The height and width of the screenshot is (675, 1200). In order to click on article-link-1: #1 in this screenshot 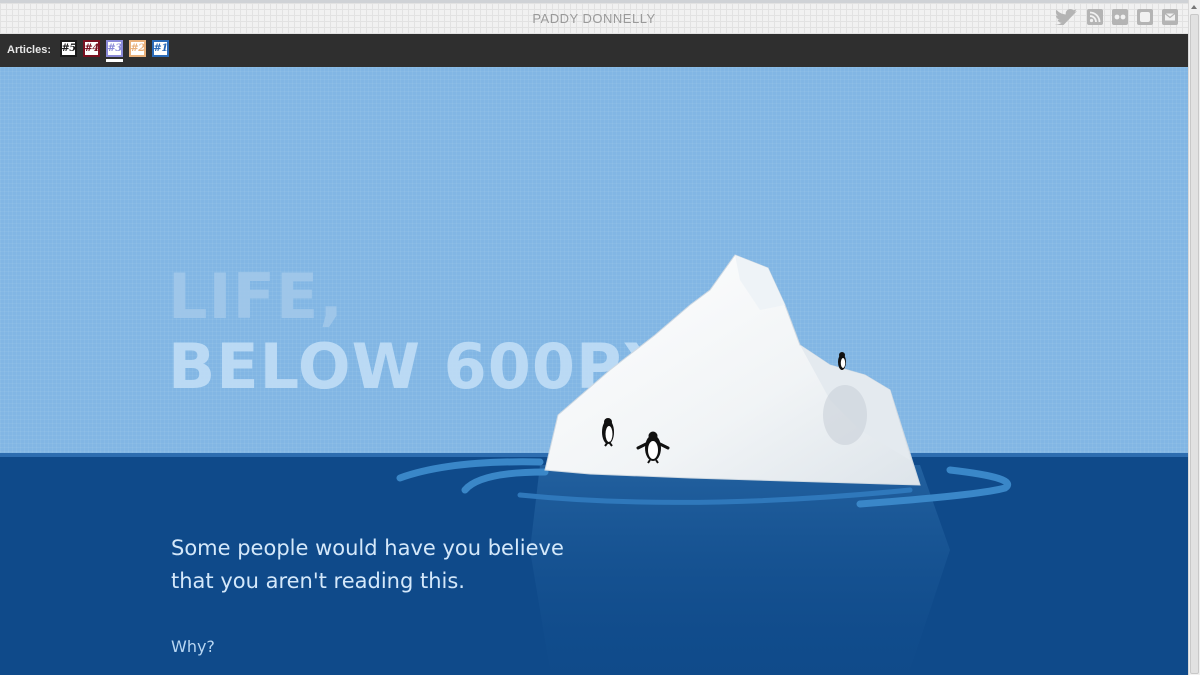, I will do `click(160, 48)`.